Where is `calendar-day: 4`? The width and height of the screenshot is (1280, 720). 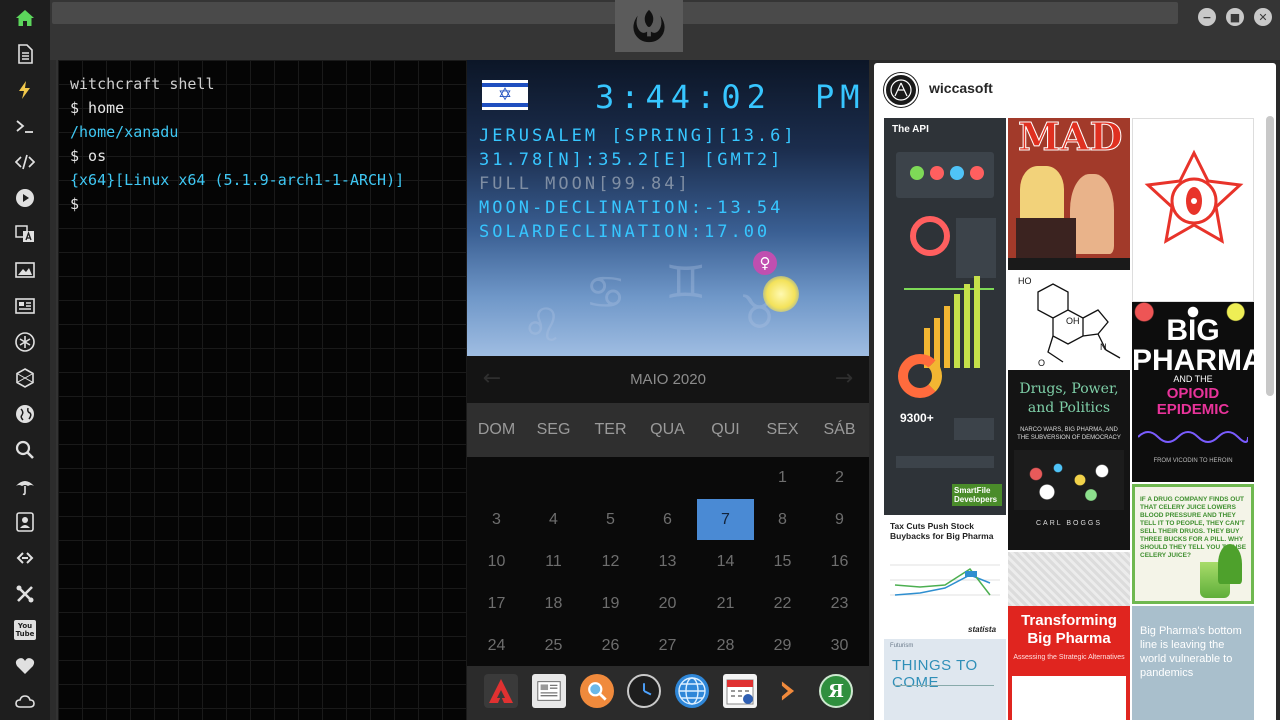 calendar-day: 4 is located at coordinates (553, 519).